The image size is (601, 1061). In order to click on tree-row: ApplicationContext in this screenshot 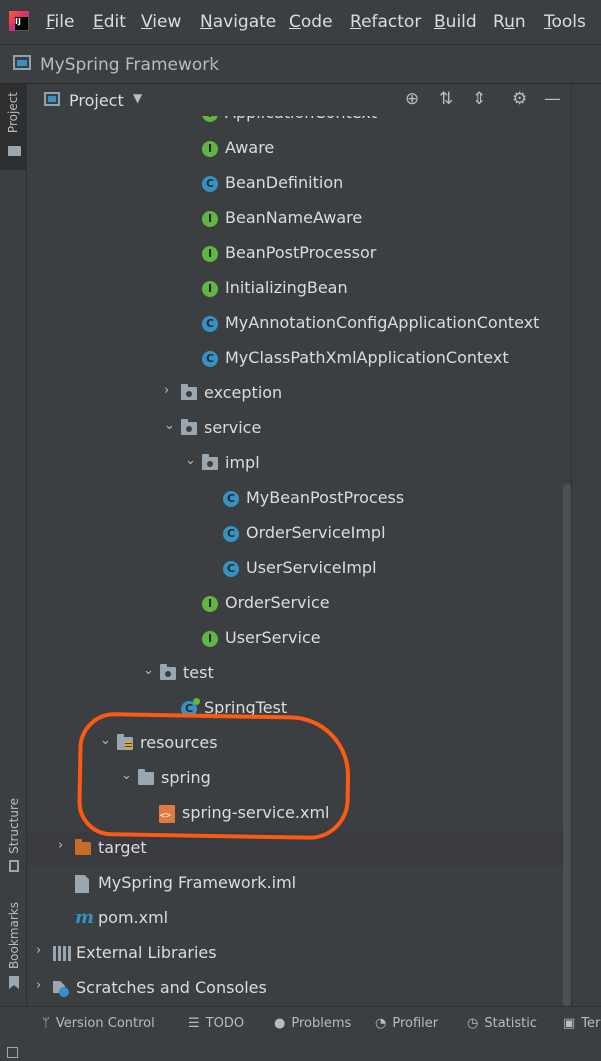, I will do `click(299, 123)`.